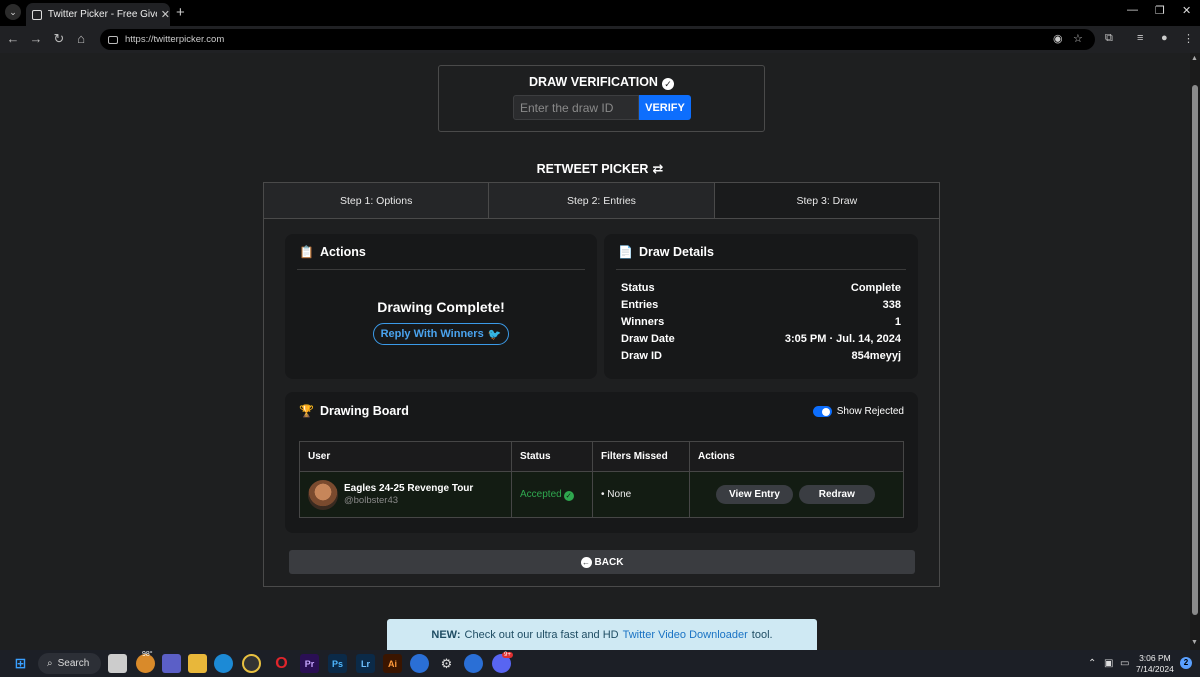  Describe the element at coordinates (446, 663) in the screenshot. I see `steam-icon: ⚙` at that location.